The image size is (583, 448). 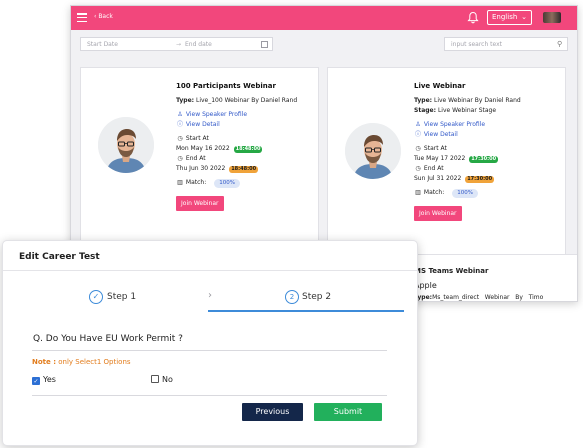 I want to click on previous-button: Previous, so click(x=272, y=412).